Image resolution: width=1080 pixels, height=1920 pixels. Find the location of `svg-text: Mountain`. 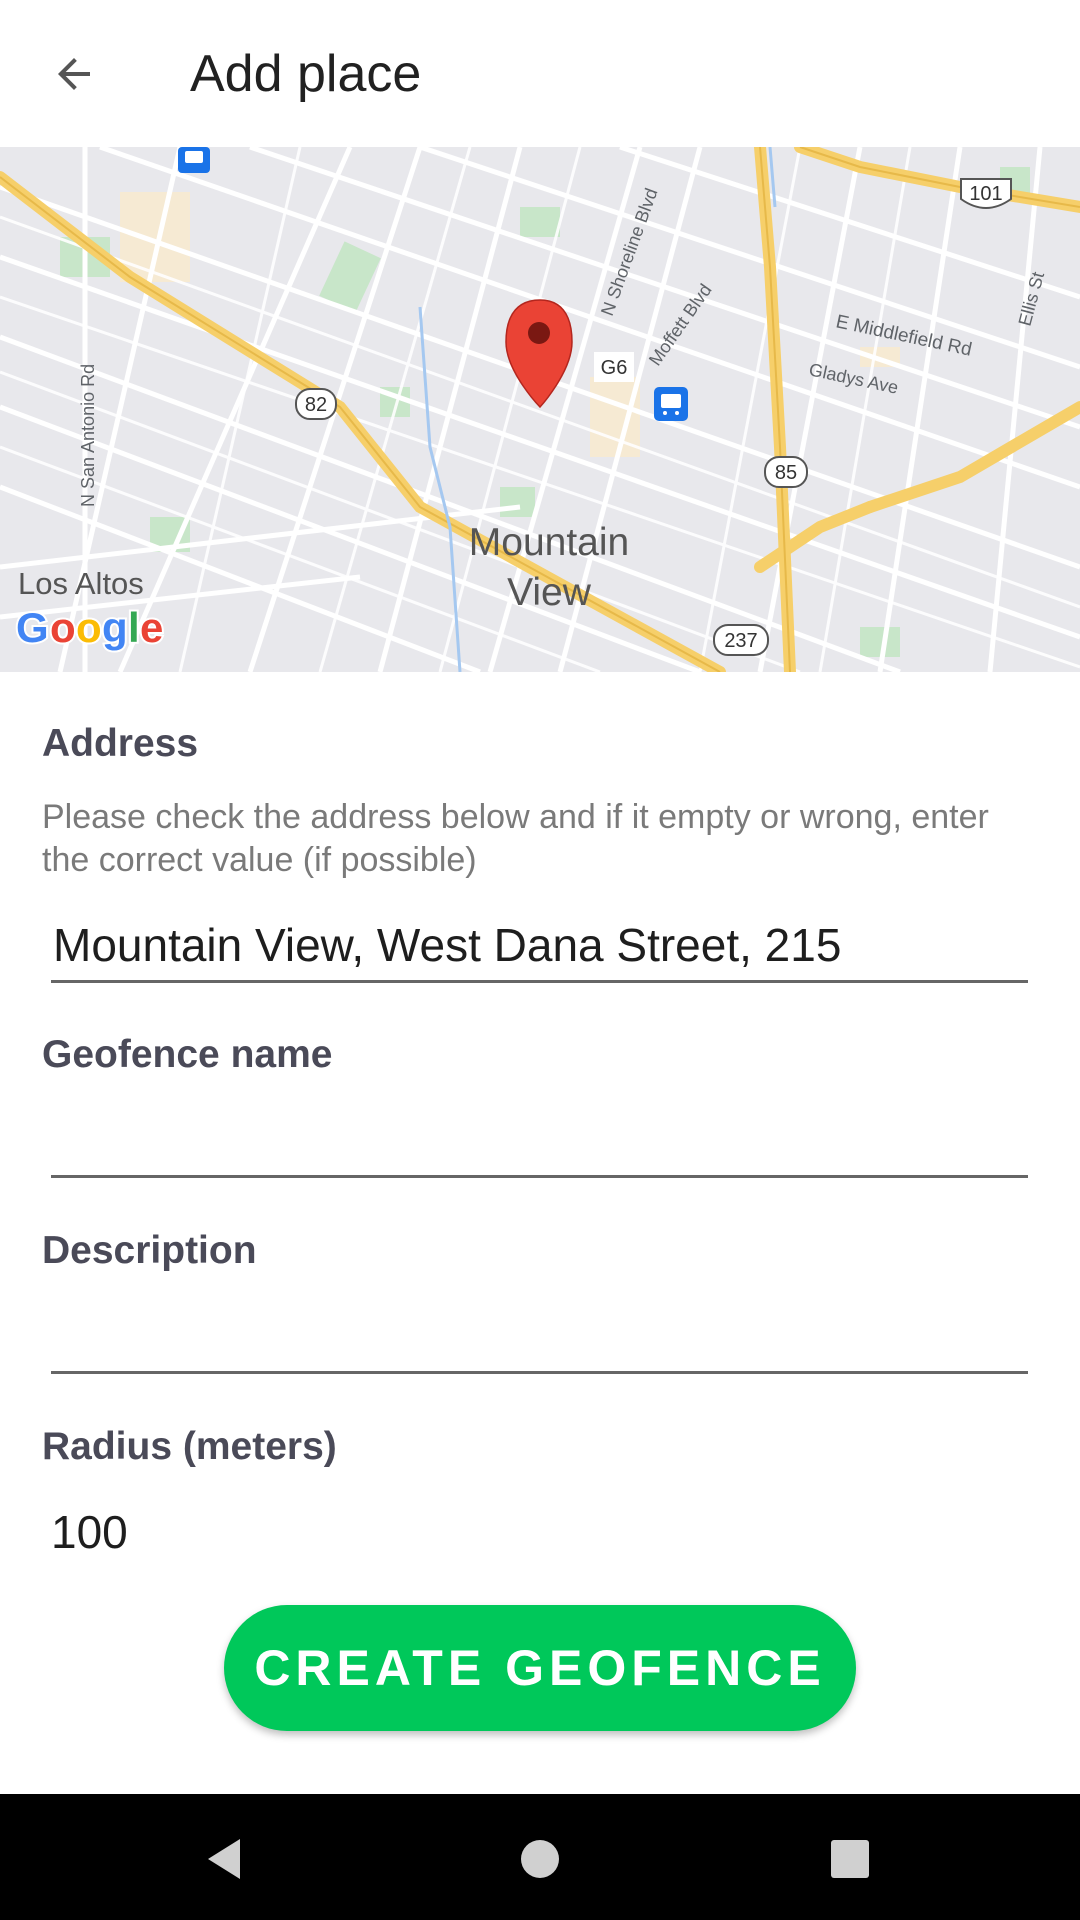

svg-text: Mountain is located at coordinates (549, 542).